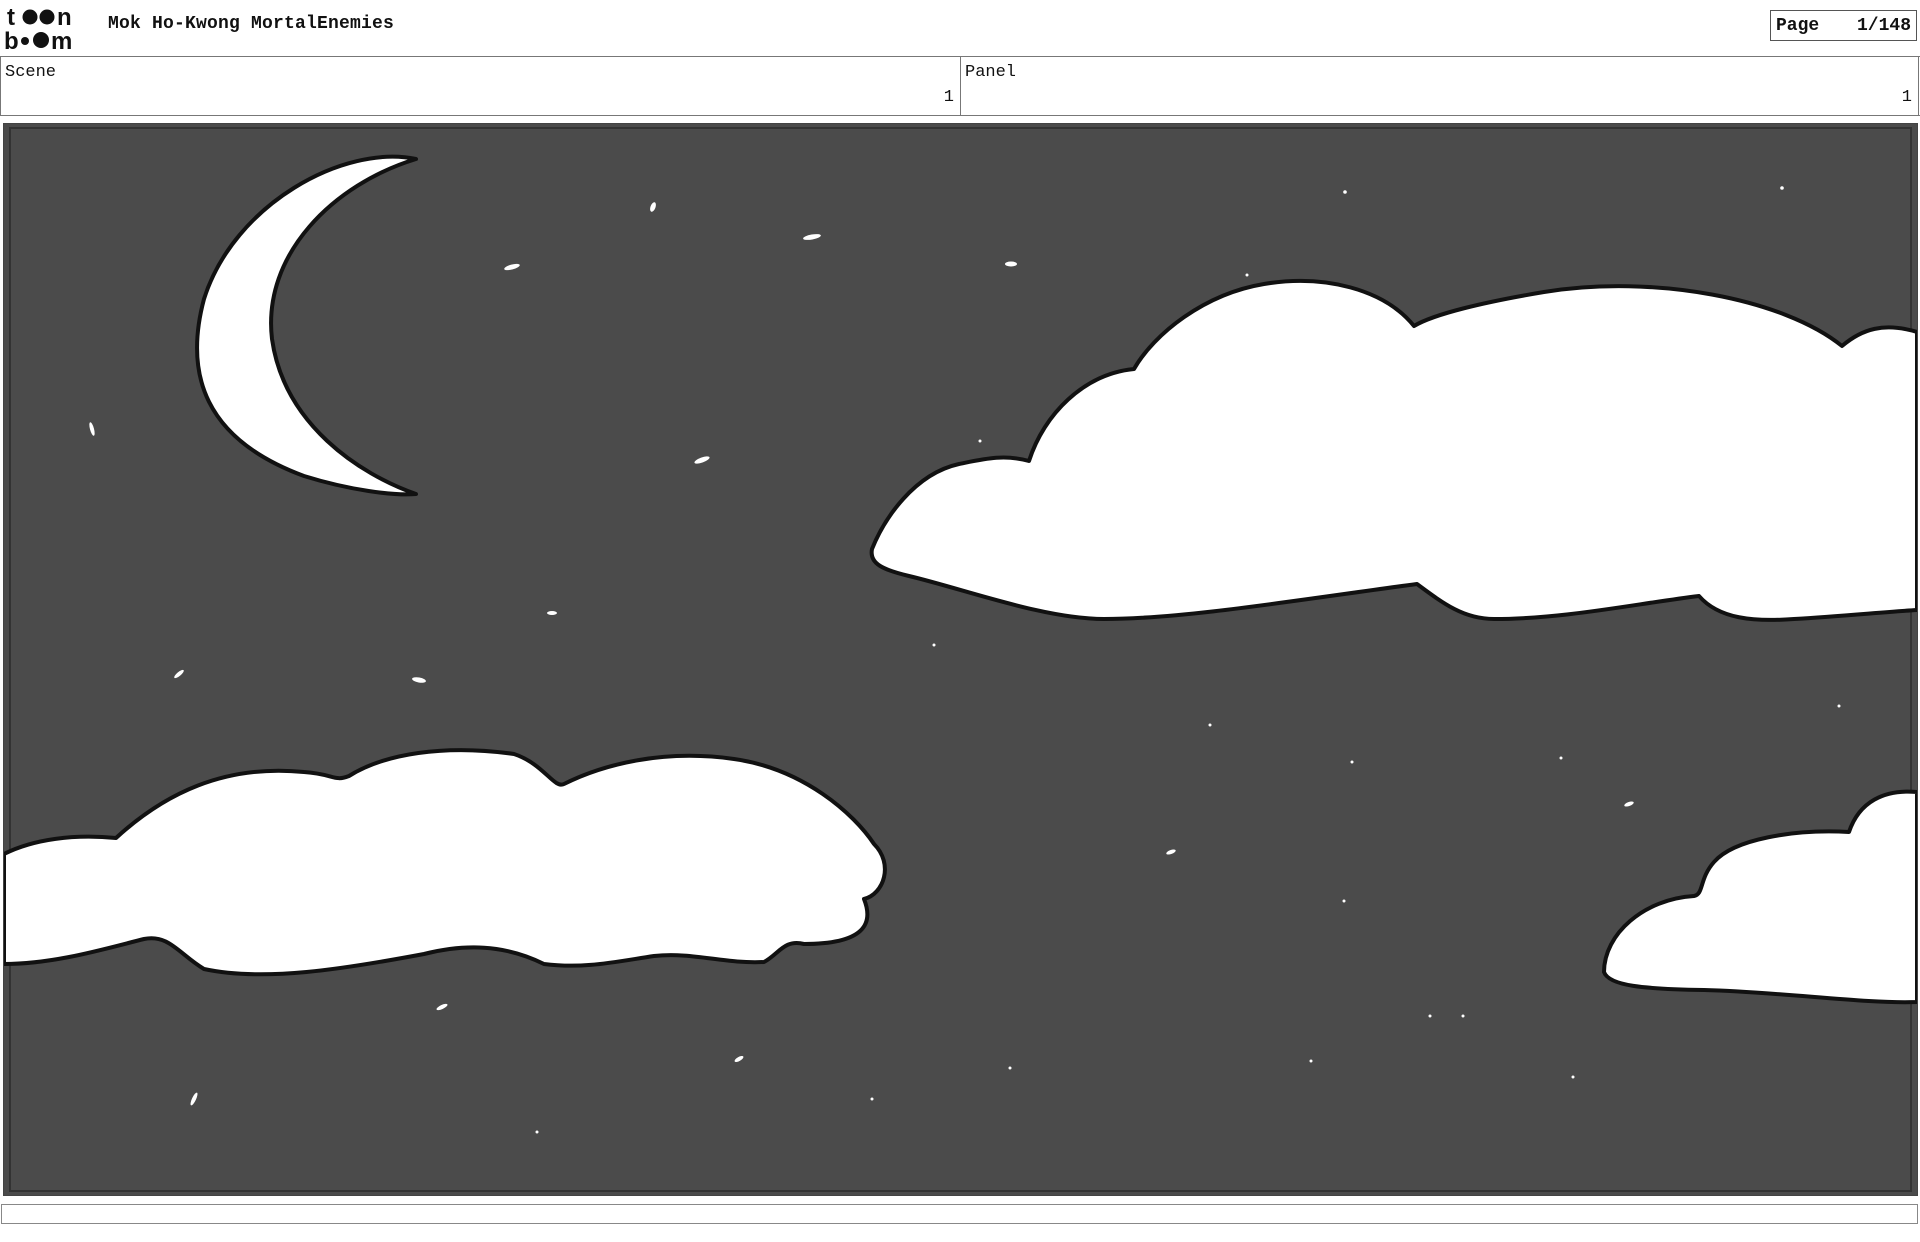  I want to click on toonboom-logo-icon: t n b m, so click(38, 29).